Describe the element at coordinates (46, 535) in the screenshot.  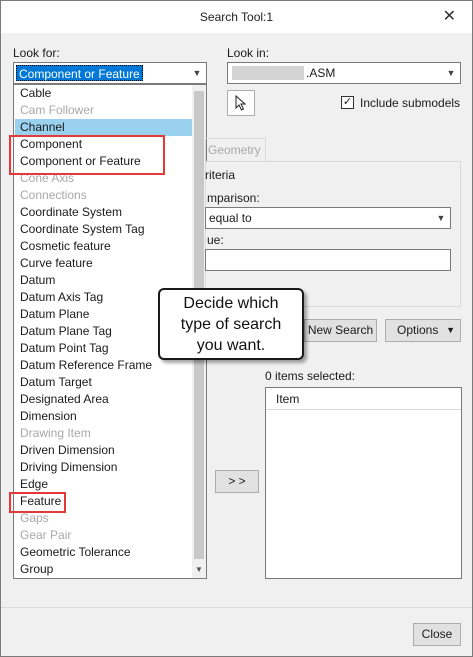
I see `list-item: Gear Pair` at that location.